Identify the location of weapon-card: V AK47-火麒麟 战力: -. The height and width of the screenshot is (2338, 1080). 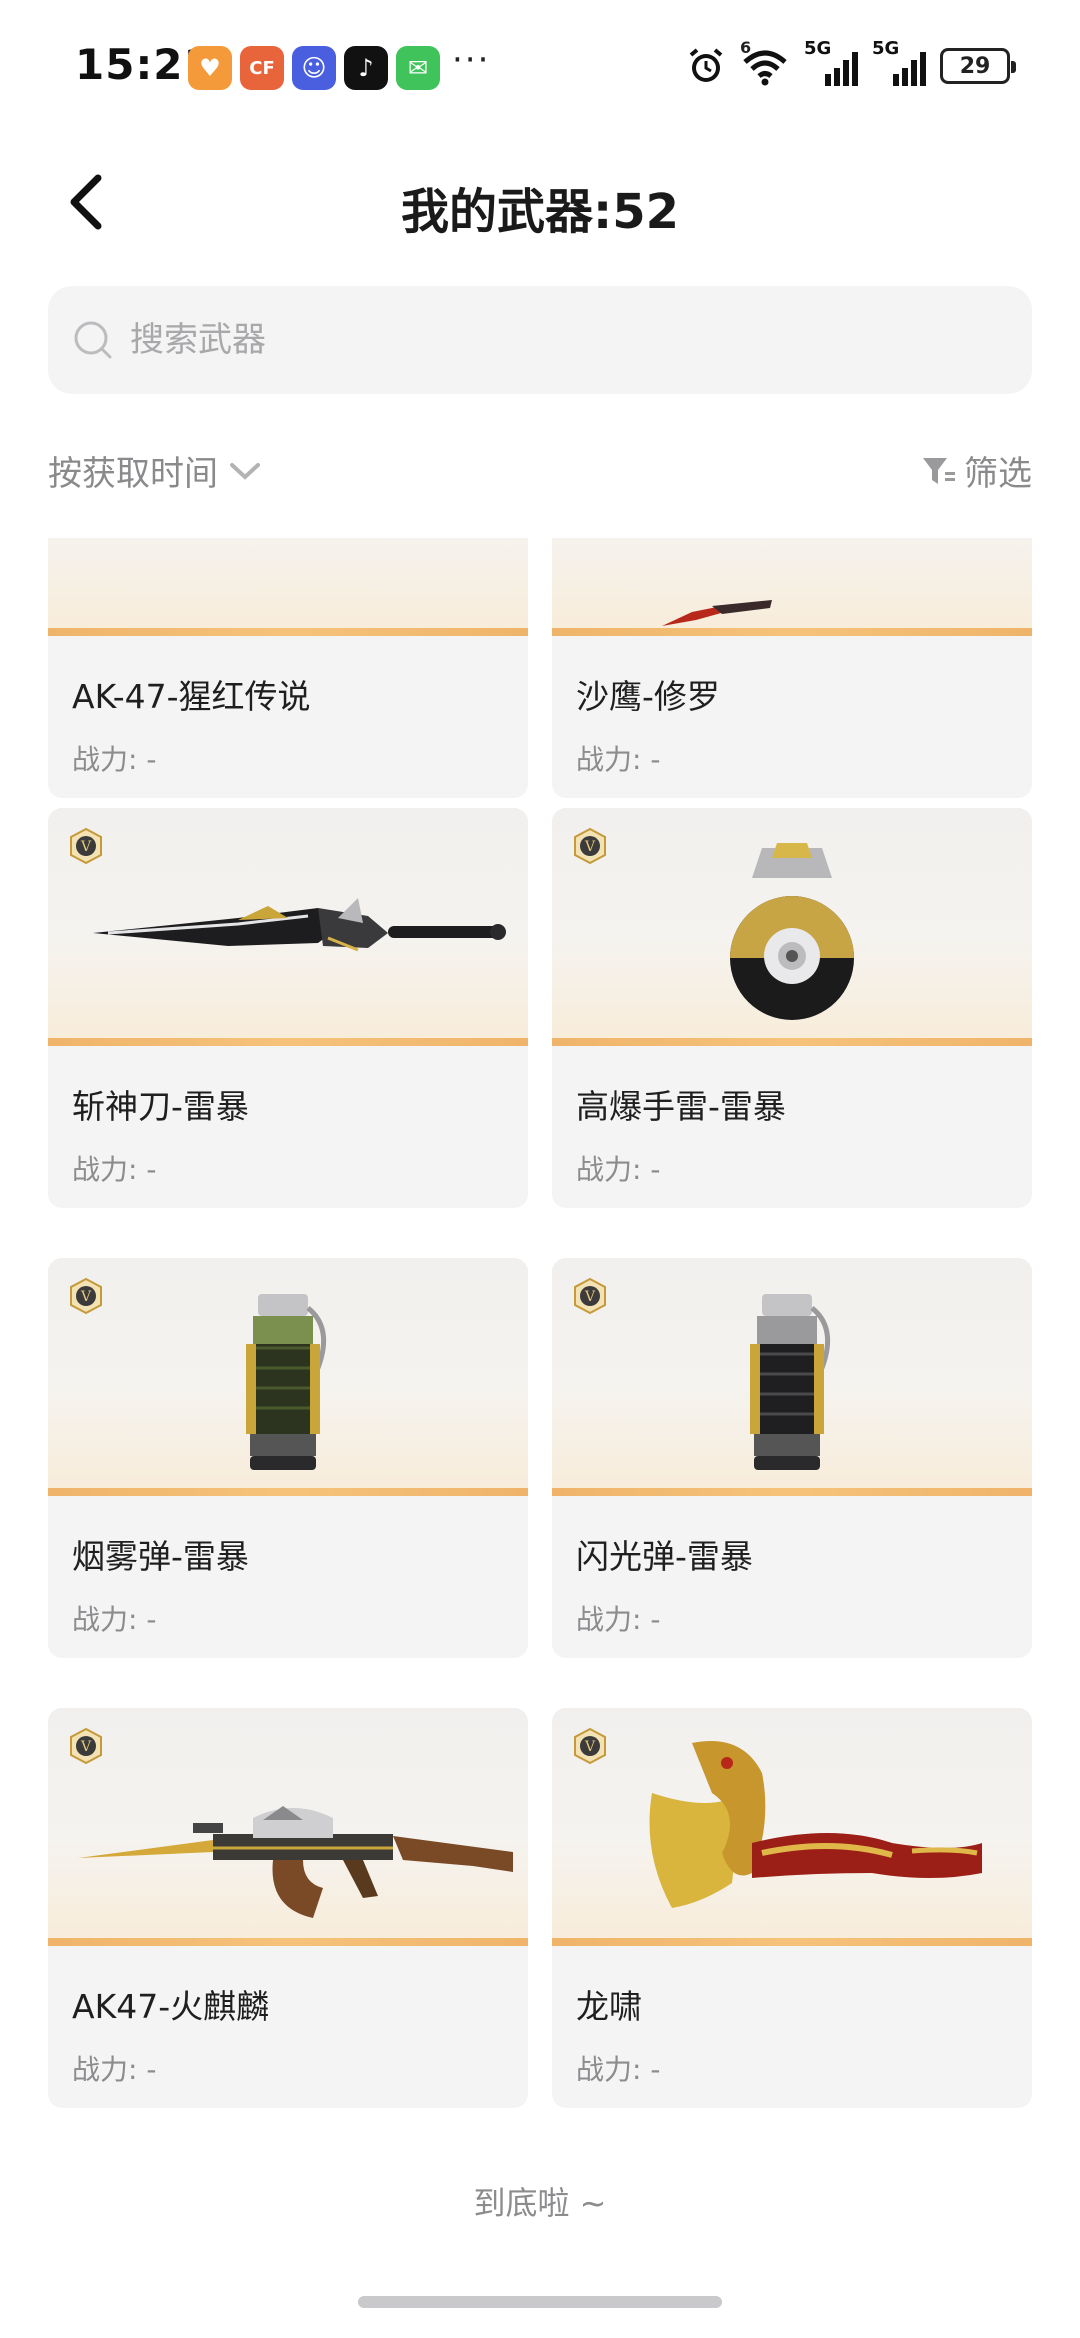
(288, 1908).